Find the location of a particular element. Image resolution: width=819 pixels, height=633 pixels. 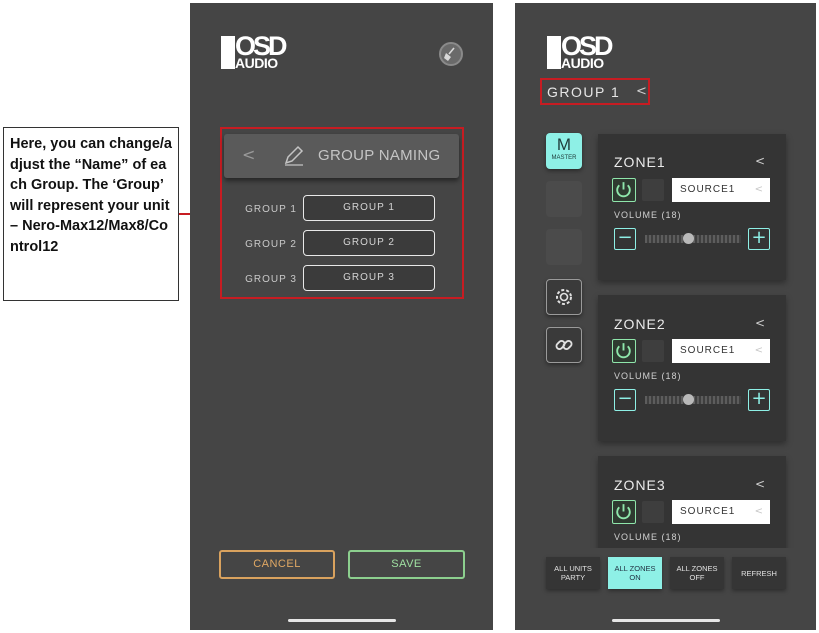

gear-icon is located at coordinates (564, 297).